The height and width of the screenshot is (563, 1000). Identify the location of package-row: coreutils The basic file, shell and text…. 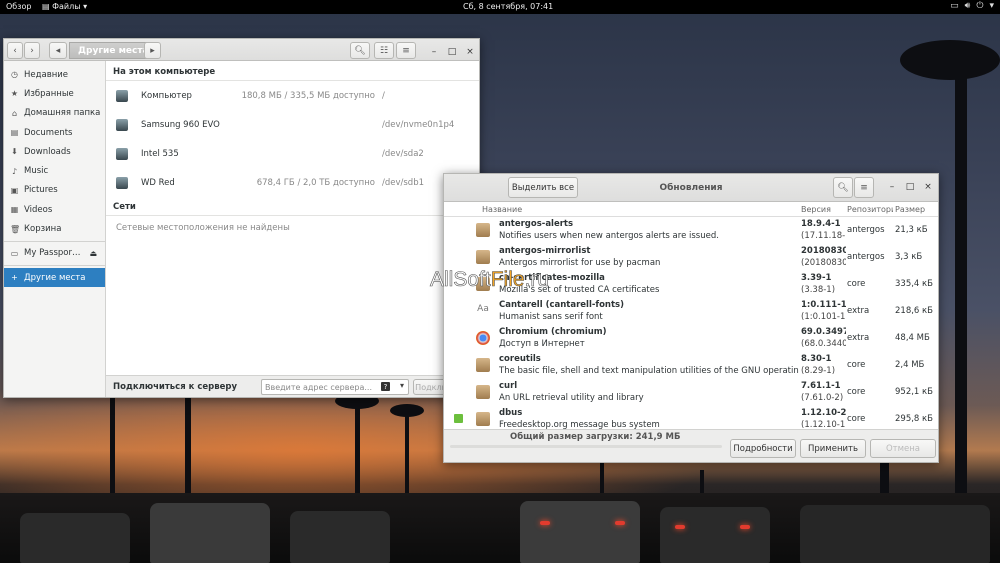
(691, 365).